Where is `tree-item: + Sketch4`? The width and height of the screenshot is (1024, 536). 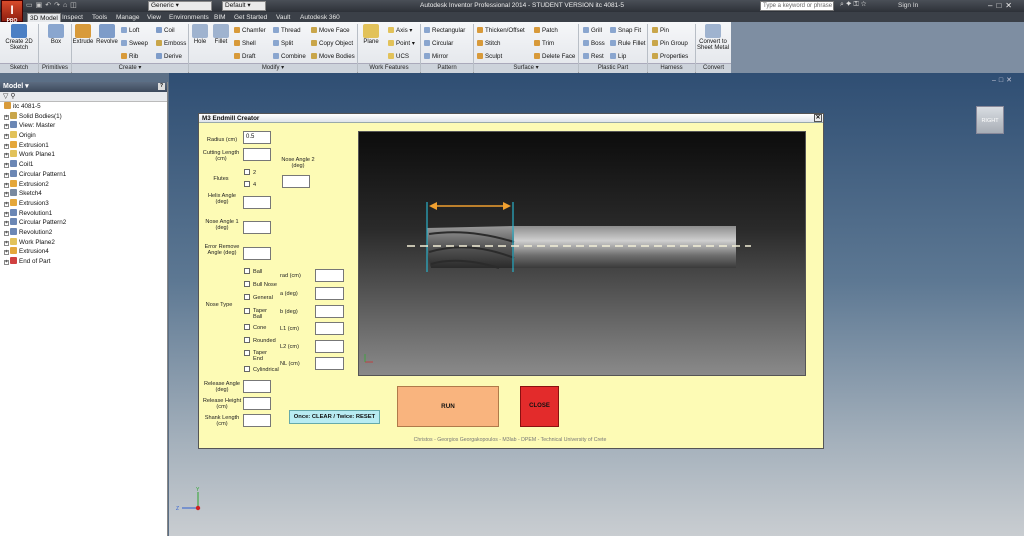 tree-item: + Sketch4 is located at coordinates (83, 194).